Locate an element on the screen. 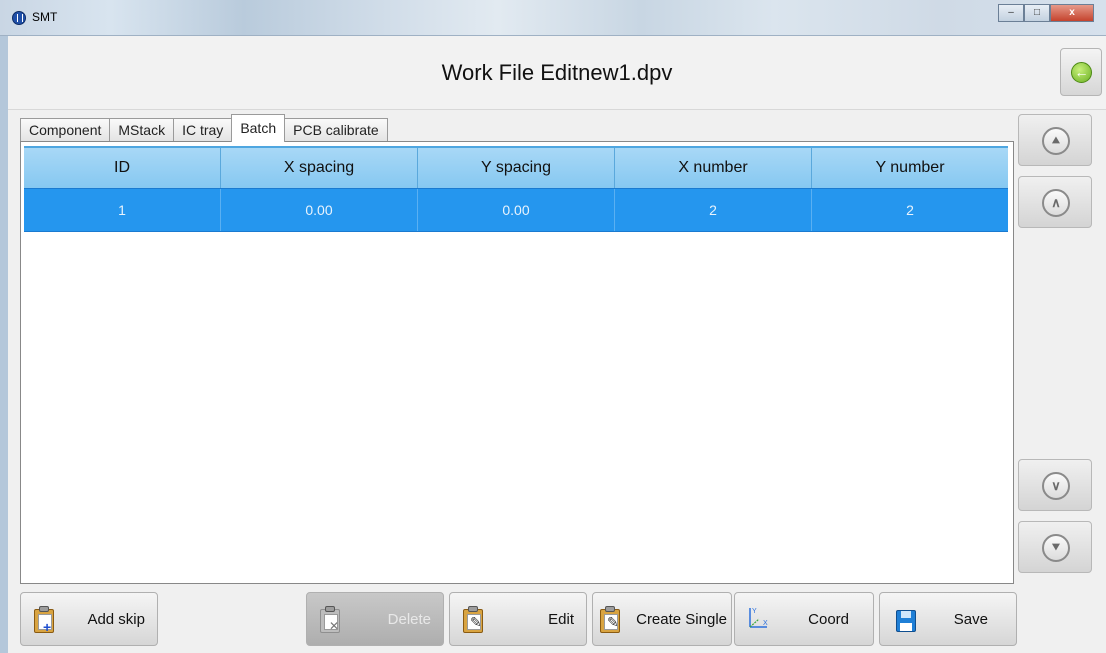 The width and height of the screenshot is (1106, 653). page-title: Work File Editnew1.dpv is located at coordinates (557, 72).